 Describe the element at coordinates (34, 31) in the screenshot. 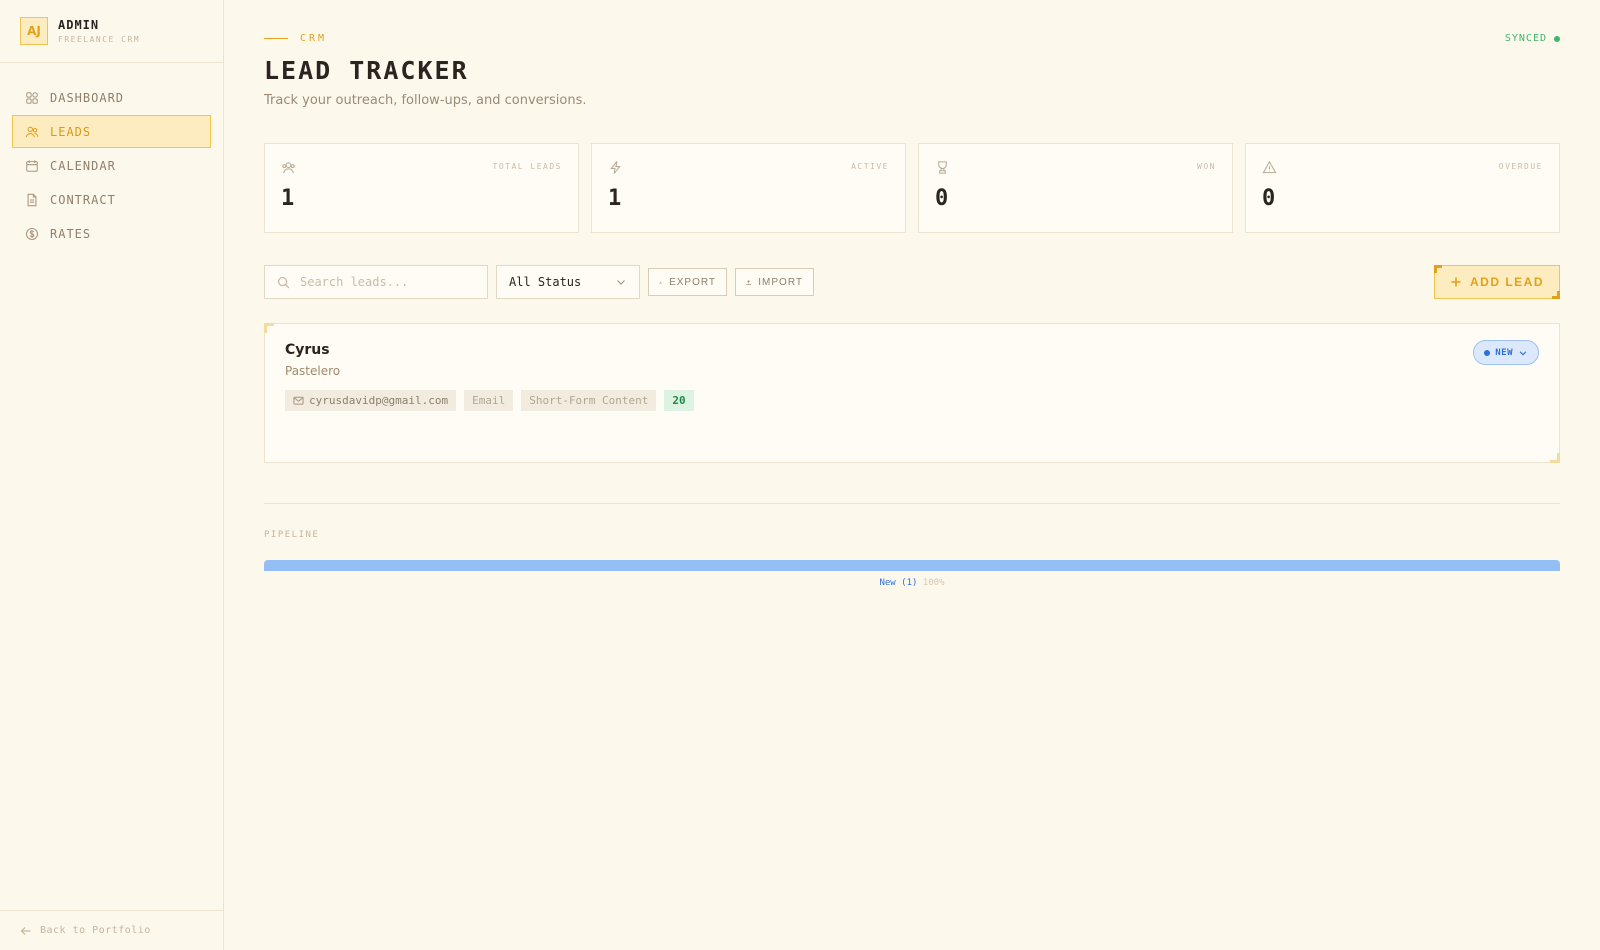

I see `avatar: AJ` at that location.